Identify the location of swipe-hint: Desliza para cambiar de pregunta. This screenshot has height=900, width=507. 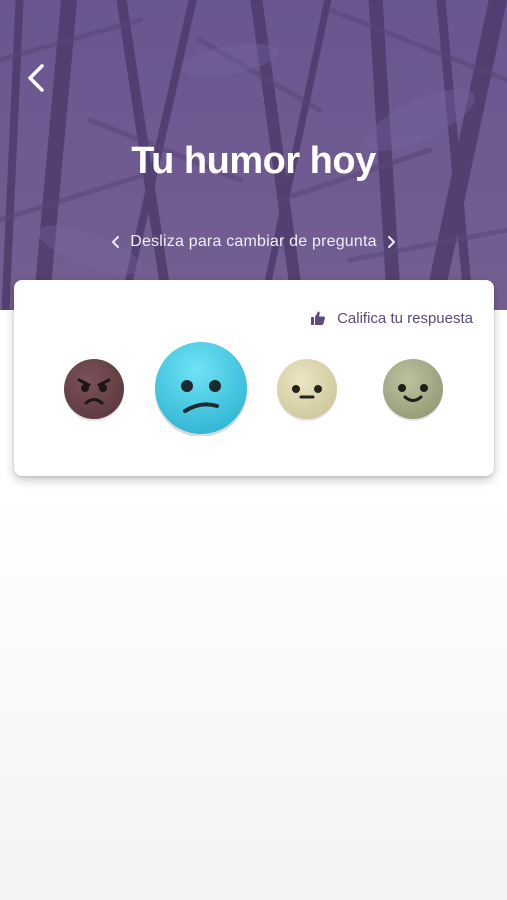
(253, 242).